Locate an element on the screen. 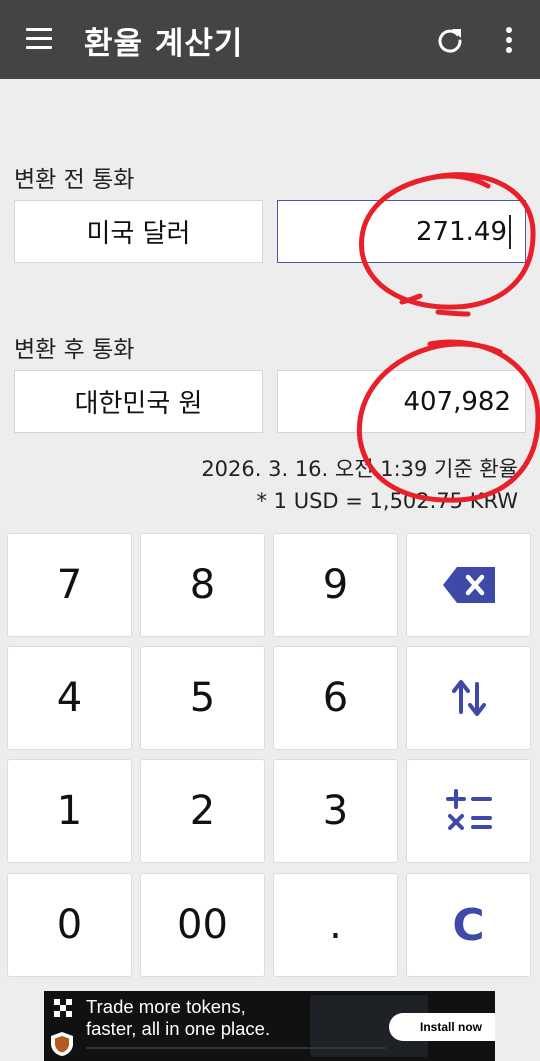 The height and width of the screenshot is (1061, 540). backspace-button is located at coordinates (468, 585).